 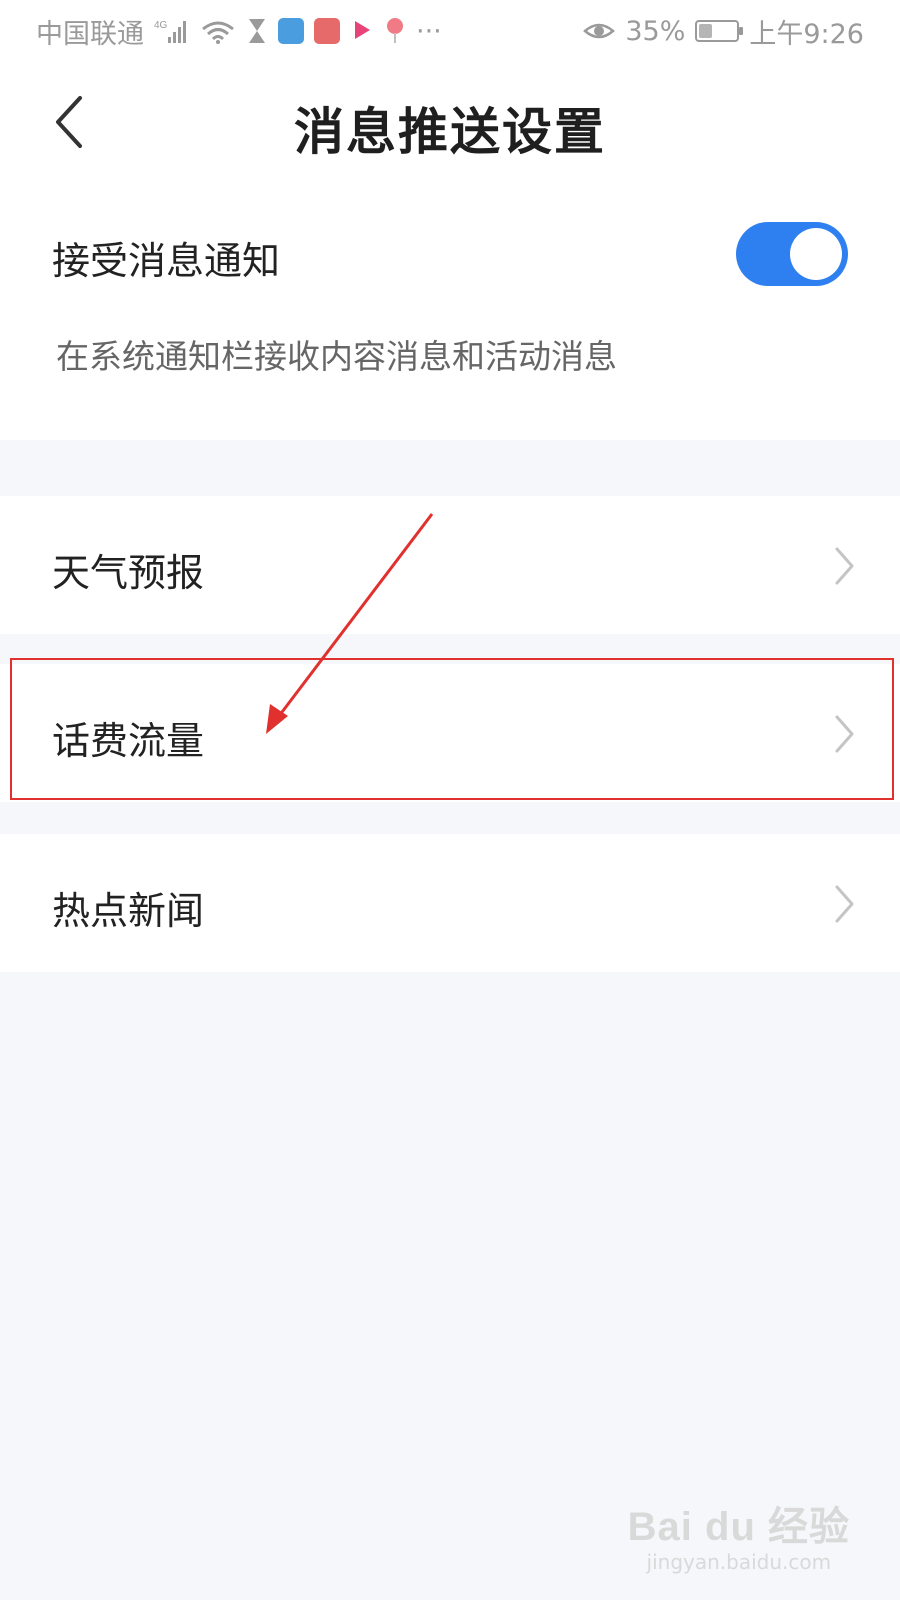 I want to click on watermark: Bai du 经验 jingyan.baidu.com, so click(x=739, y=1534).